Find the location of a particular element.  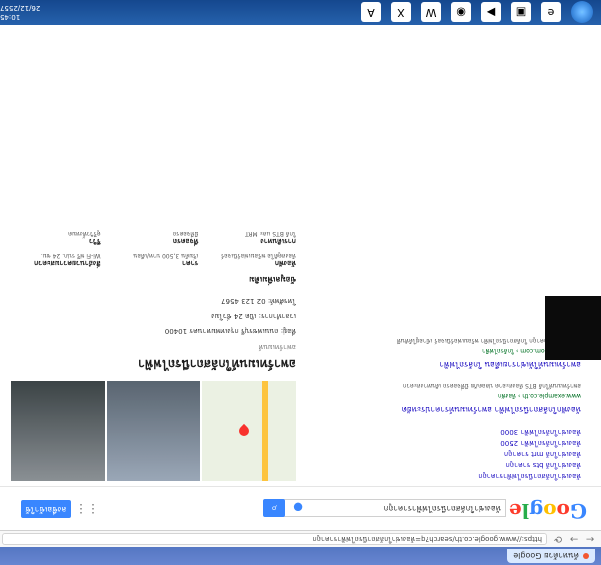

knowledge-grid-heading: การเดินทาง is located at coordinates (278, 241).